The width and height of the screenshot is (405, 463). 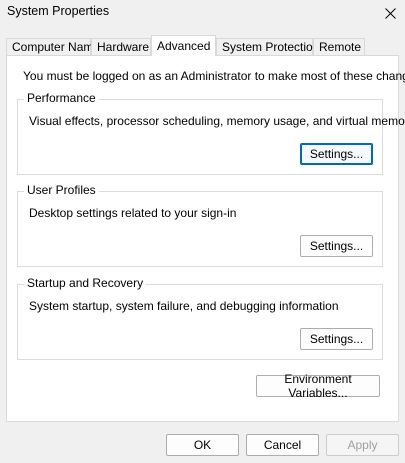 I want to click on title-bar: System Properties, so click(x=202, y=14).